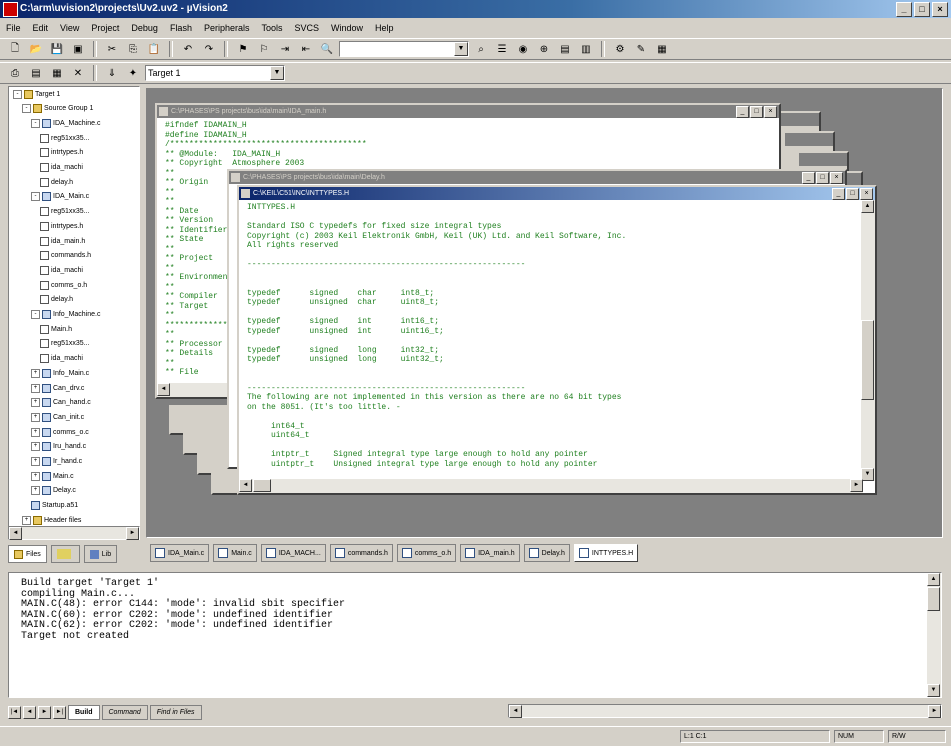 Image resolution: width=951 pixels, height=746 pixels. What do you see at coordinates (620, 49) in the screenshot?
I see `config-icon: ⚙` at bounding box center [620, 49].